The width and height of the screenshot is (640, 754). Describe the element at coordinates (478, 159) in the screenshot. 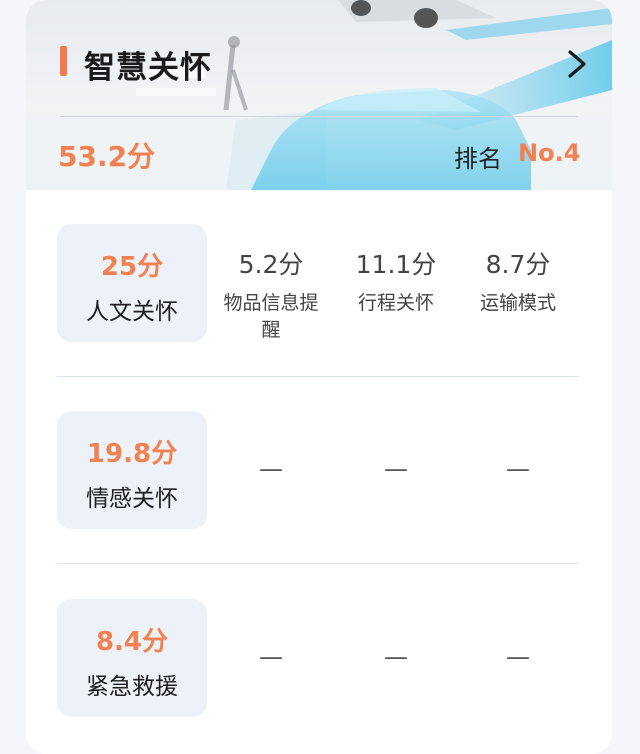

I see `rank-label: 排名` at that location.